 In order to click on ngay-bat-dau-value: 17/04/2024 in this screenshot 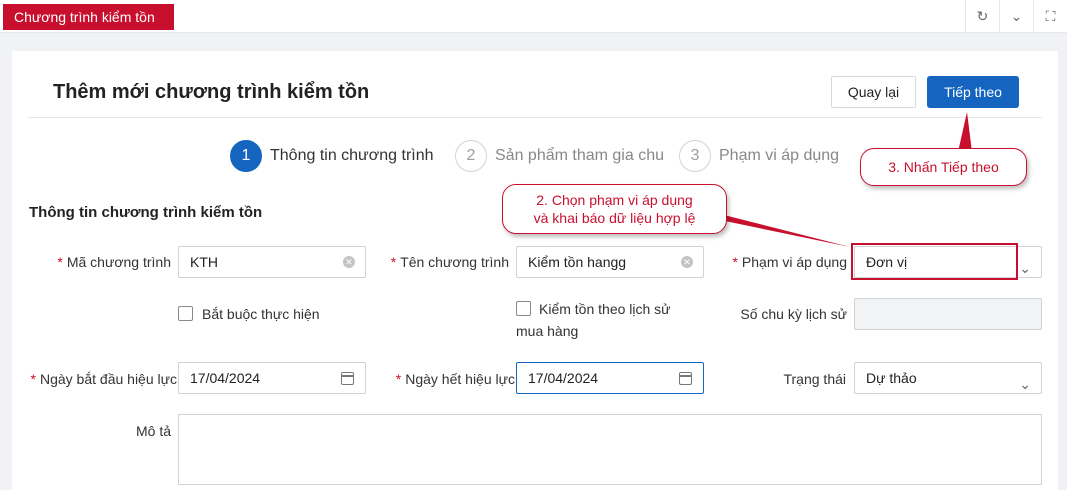, I will do `click(225, 378)`.